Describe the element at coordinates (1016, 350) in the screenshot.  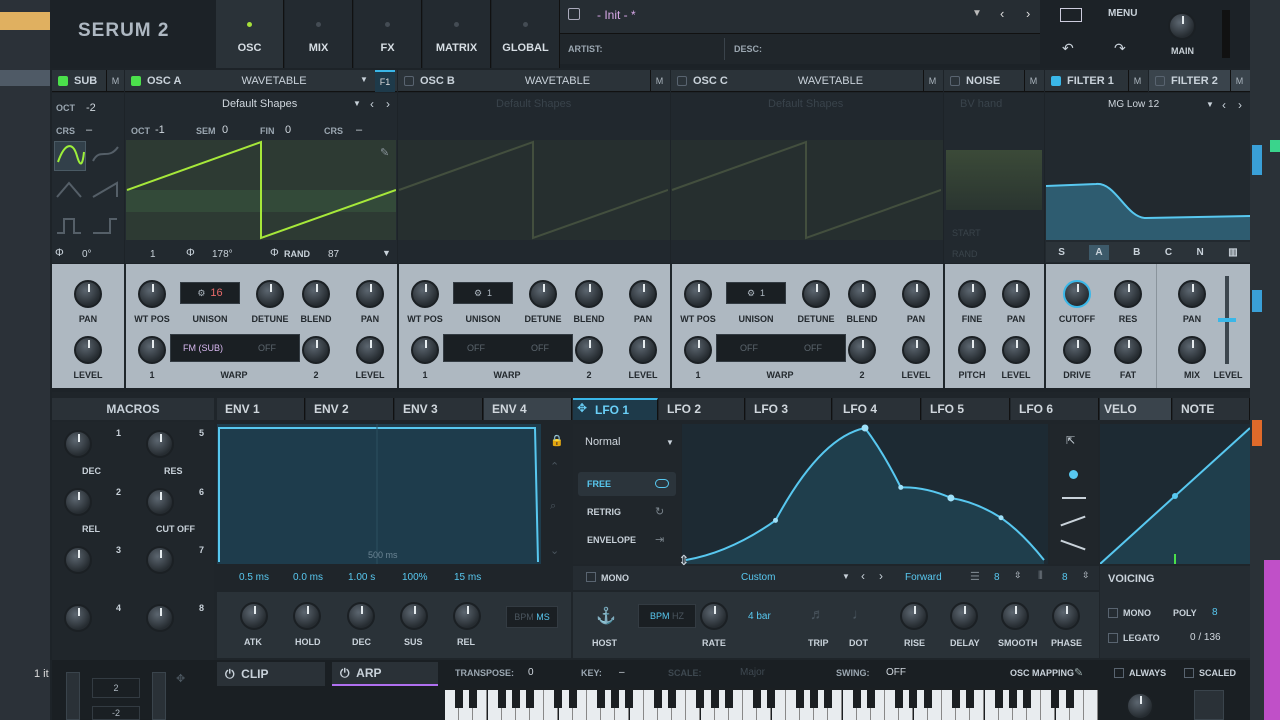
I see `noise-level-knob` at that location.